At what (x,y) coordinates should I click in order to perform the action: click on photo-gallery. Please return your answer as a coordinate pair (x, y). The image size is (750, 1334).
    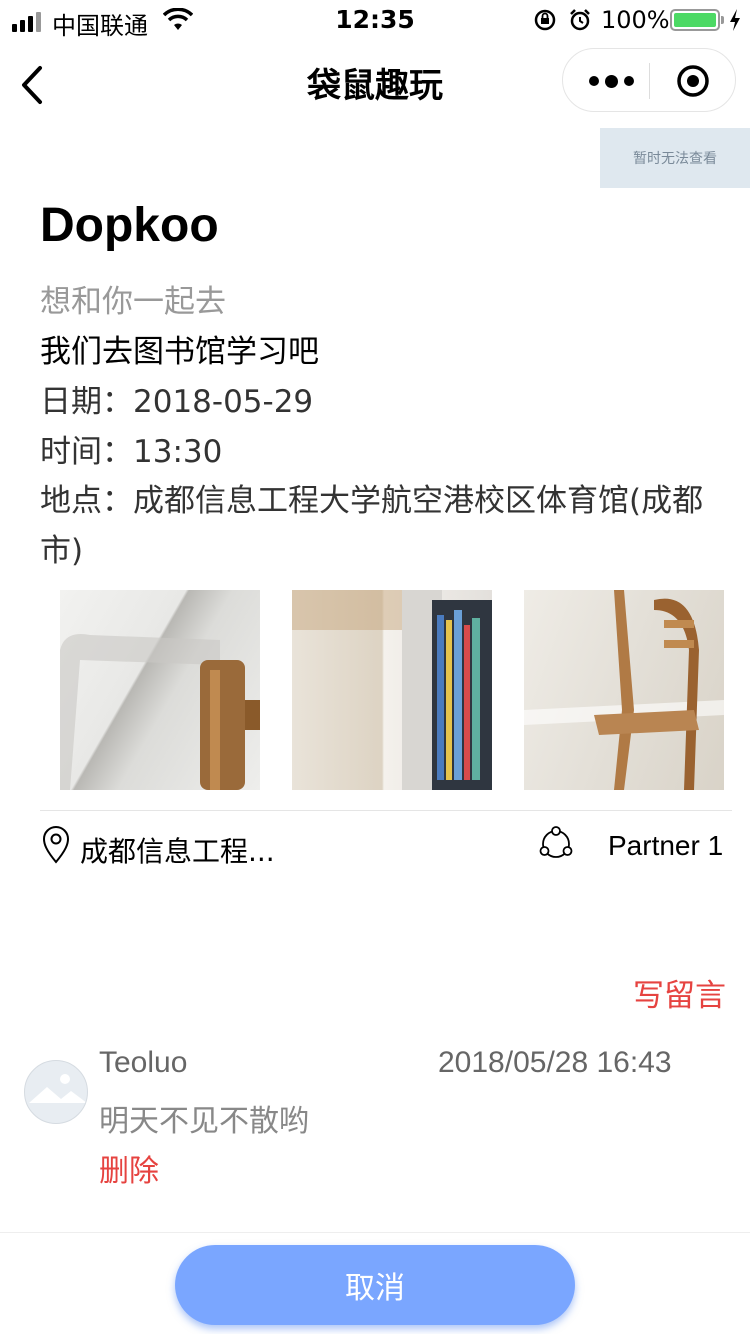
    Looking at the image, I should click on (392, 690).